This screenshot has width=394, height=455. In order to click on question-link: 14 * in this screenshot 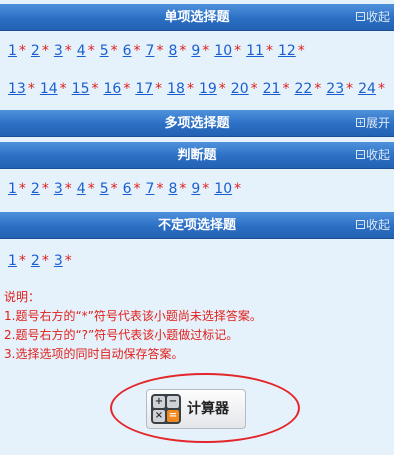, I will do `click(53, 89)`.